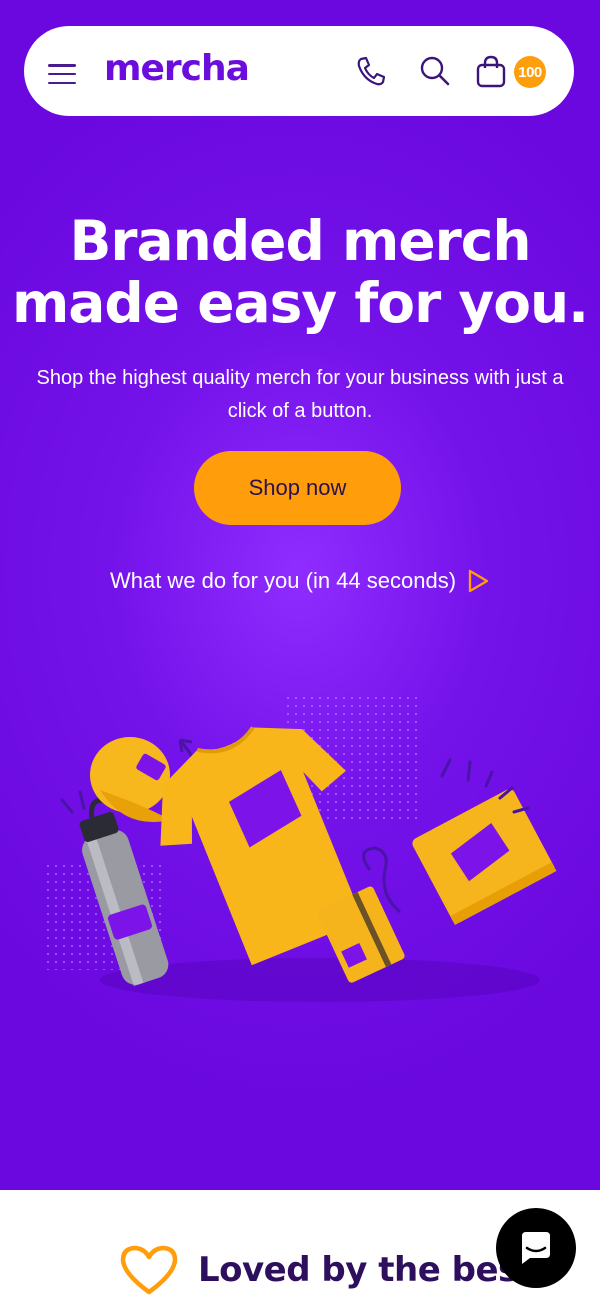 The height and width of the screenshot is (1302, 600). What do you see at coordinates (177, 68) in the screenshot?
I see `logo: mercha` at bounding box center [177, 68].